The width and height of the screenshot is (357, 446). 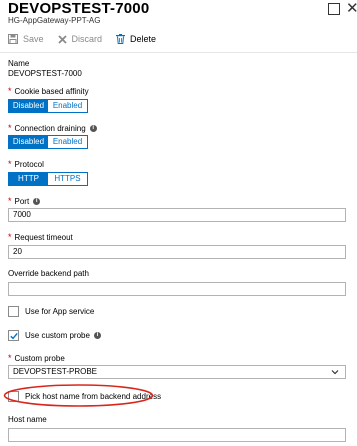 What do you see at coordinates (36, 358) in the screenshot?
I see `custom-probe-label: * Custom probe` at bounding box center [36, 358].